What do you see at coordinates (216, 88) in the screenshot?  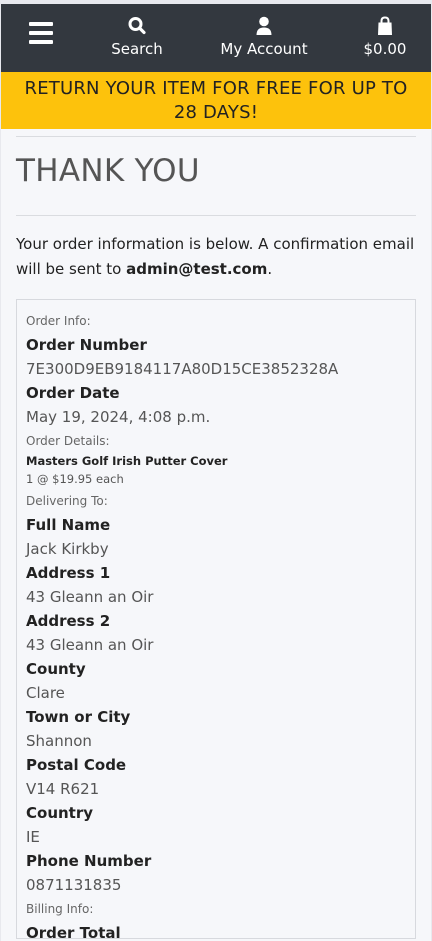 I see `banner-line-1: RETURN YOUR ITEM FOR FREE FOR UP TO` at bounding box center [216, 88].